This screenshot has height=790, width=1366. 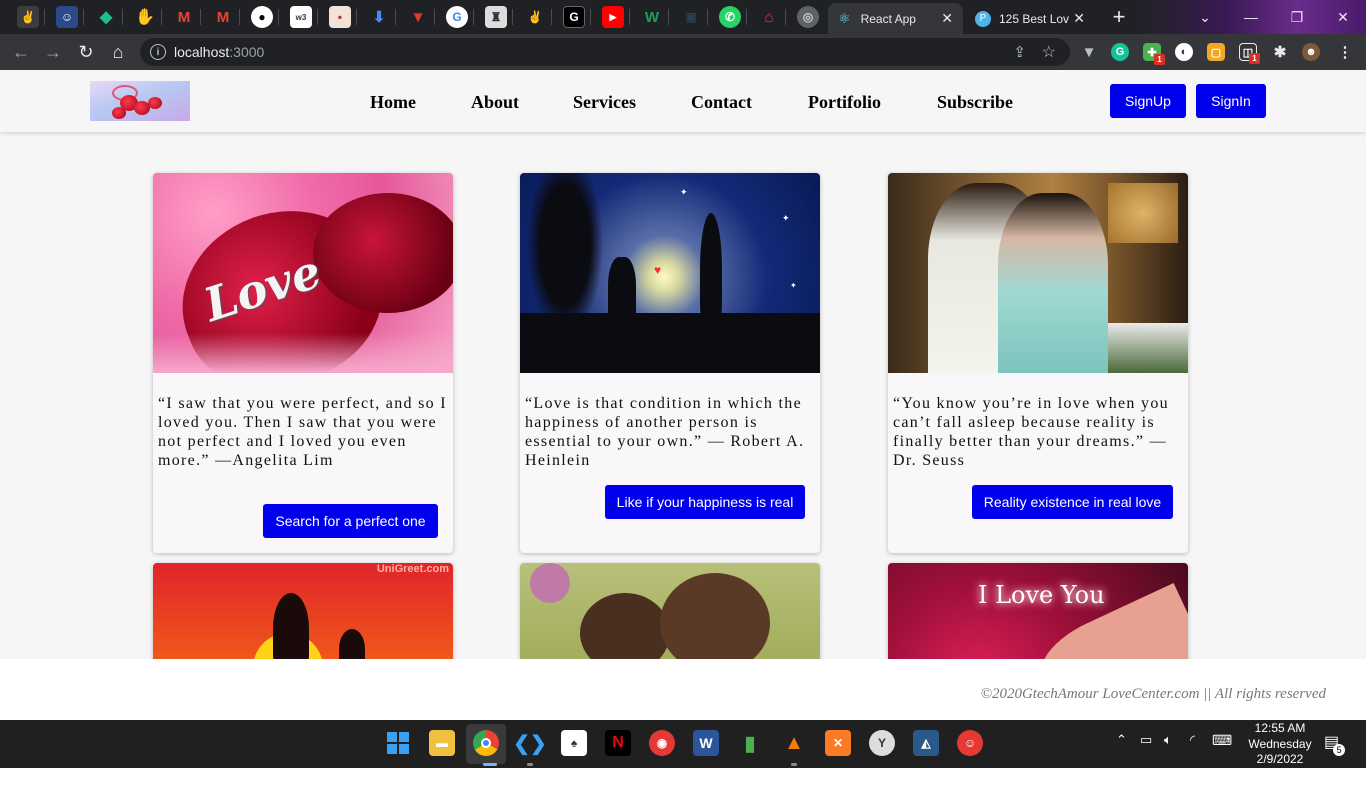 I want to click on restore-button: ❐, so click(x=1297, y=17).